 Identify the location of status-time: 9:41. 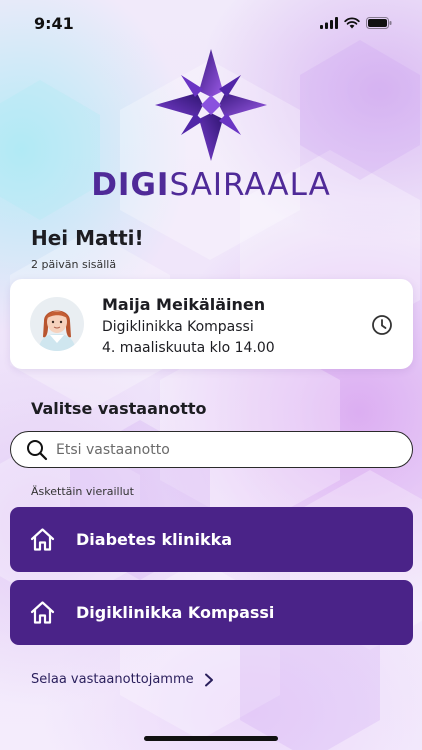
(54, 23).